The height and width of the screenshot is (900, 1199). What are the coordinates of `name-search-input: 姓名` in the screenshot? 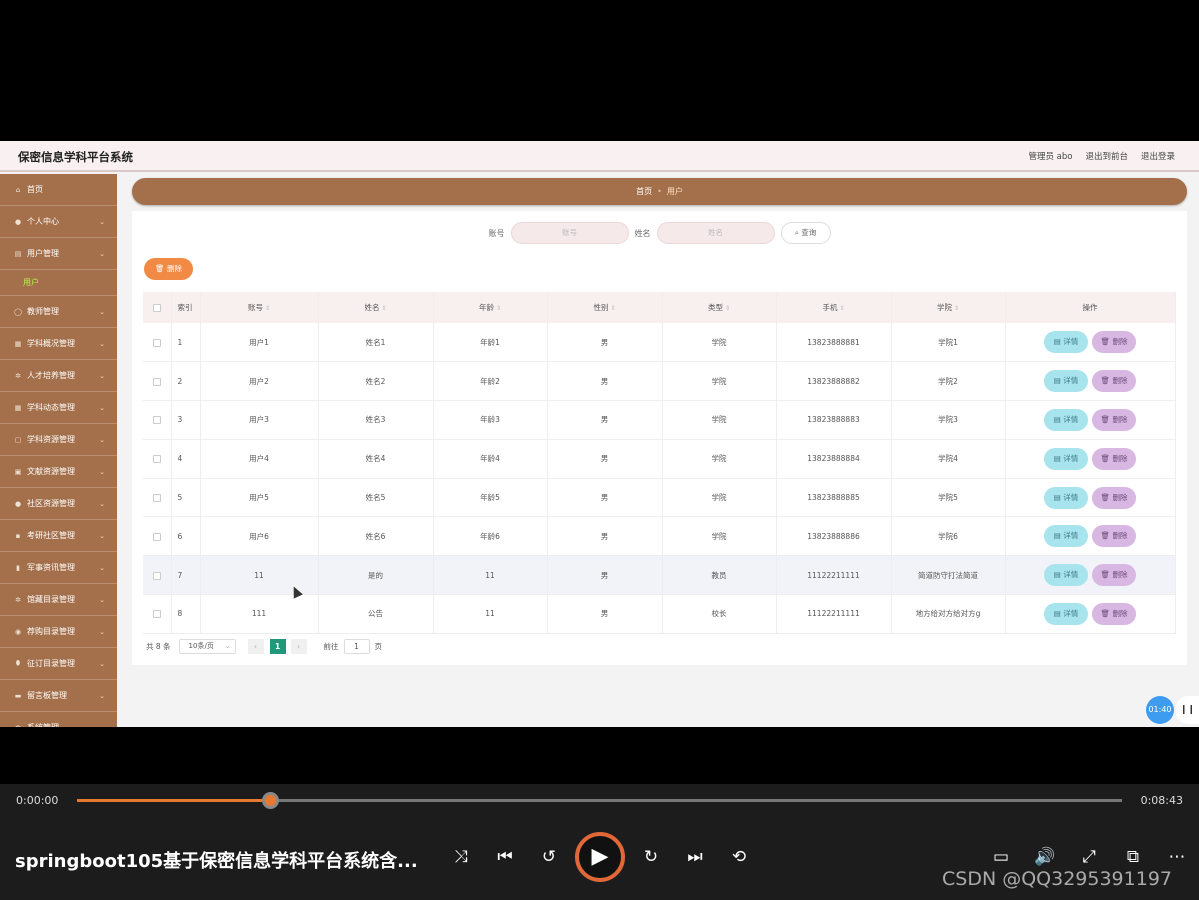 It's located at (715, 233).